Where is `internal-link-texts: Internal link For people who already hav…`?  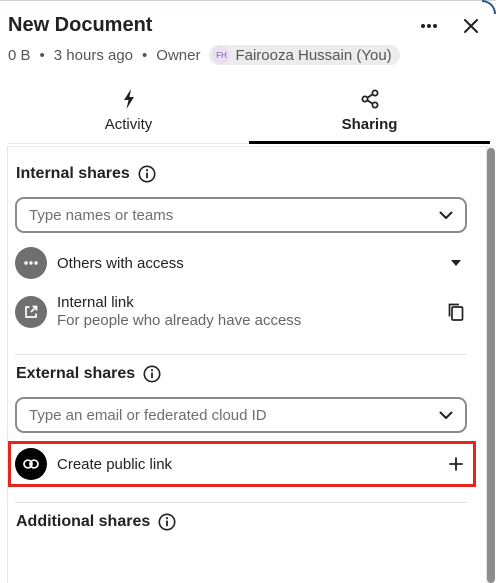 internal-link-texts: Internal link For people who already hav… is located at coordinates (179, 311).